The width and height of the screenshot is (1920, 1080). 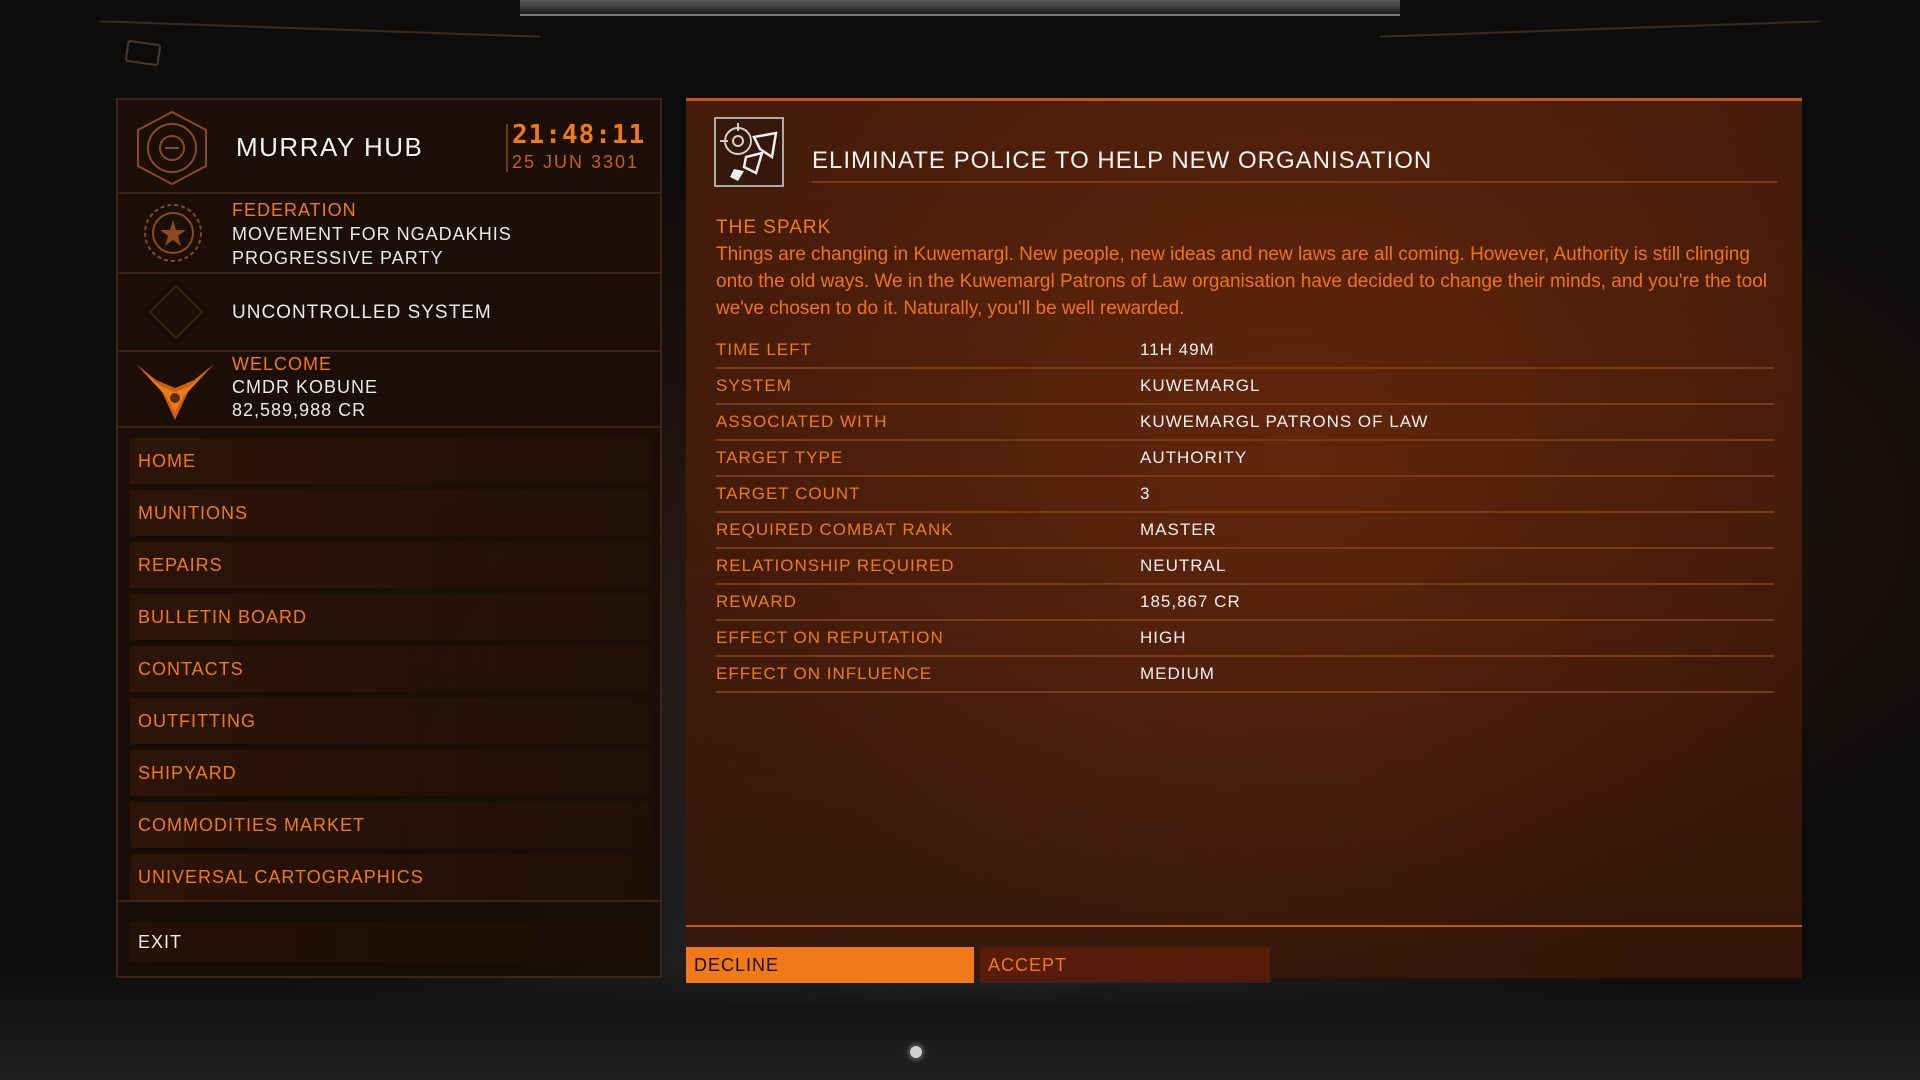 I want to click on target-crosshair-shards-icon, so click(x=749, y=152).